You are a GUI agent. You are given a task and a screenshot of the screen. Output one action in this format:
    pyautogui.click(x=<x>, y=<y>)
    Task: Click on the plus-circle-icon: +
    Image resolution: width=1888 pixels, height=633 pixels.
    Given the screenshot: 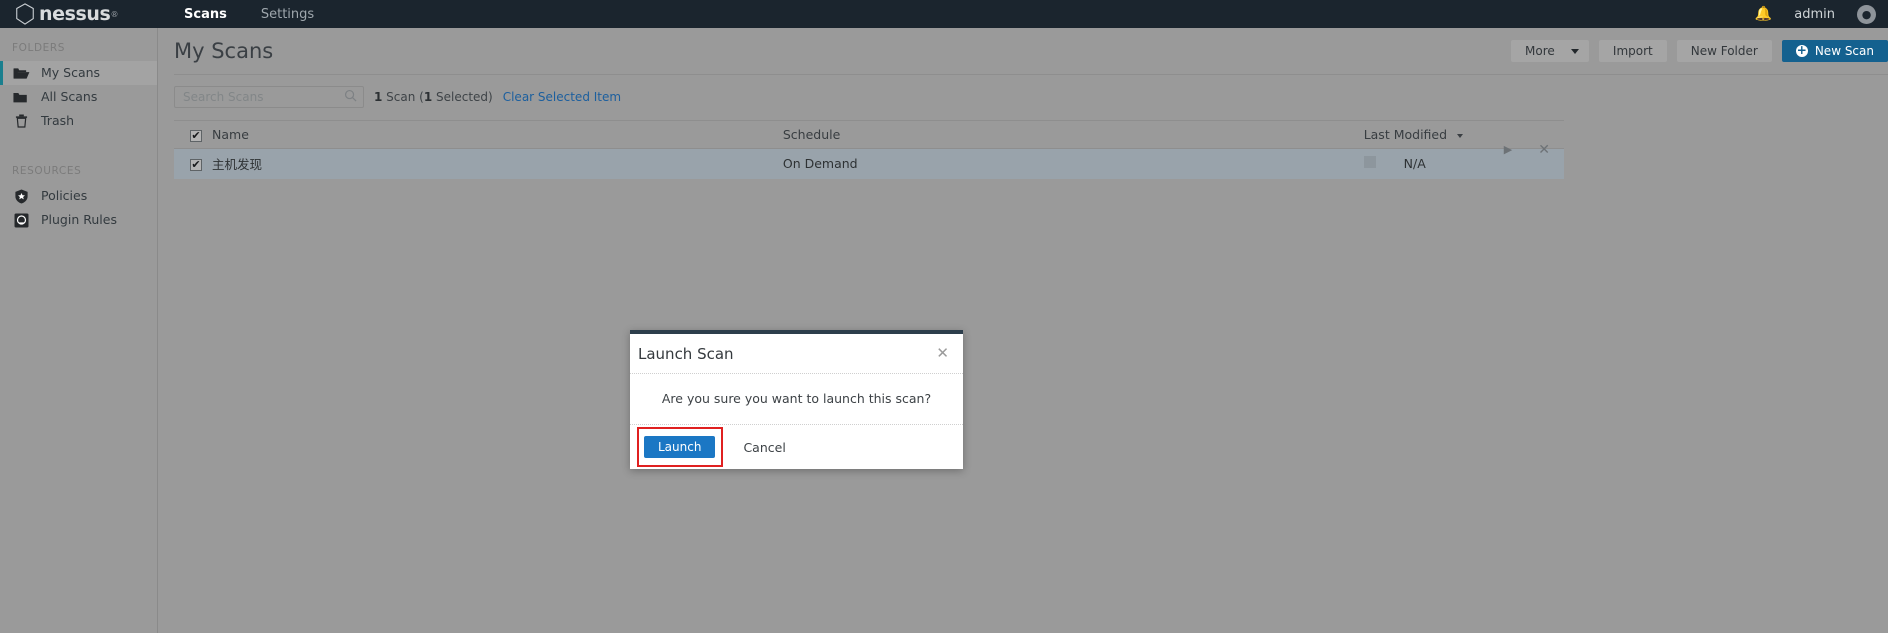 What is the action you would take?
    pyautogui.click(x=1801, y=50)
    